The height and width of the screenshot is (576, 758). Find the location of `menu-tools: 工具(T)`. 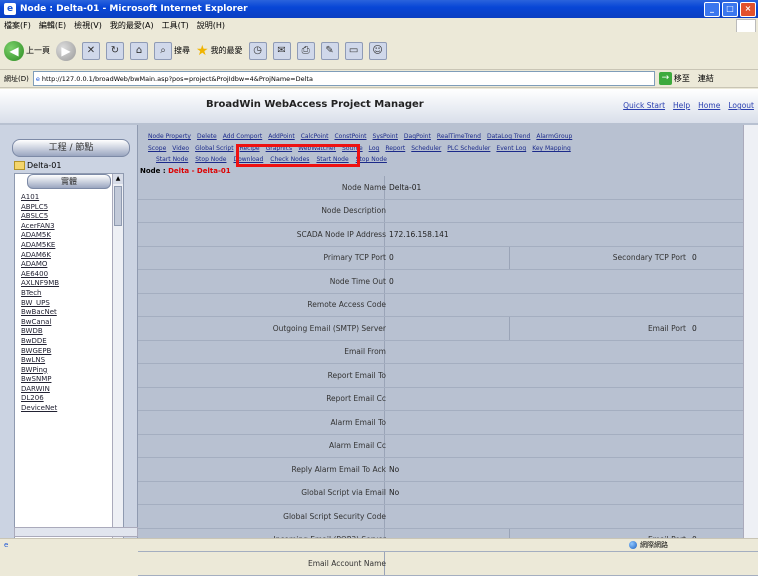

menu-tools: 工具(T) is located at coordinates (175, 25).